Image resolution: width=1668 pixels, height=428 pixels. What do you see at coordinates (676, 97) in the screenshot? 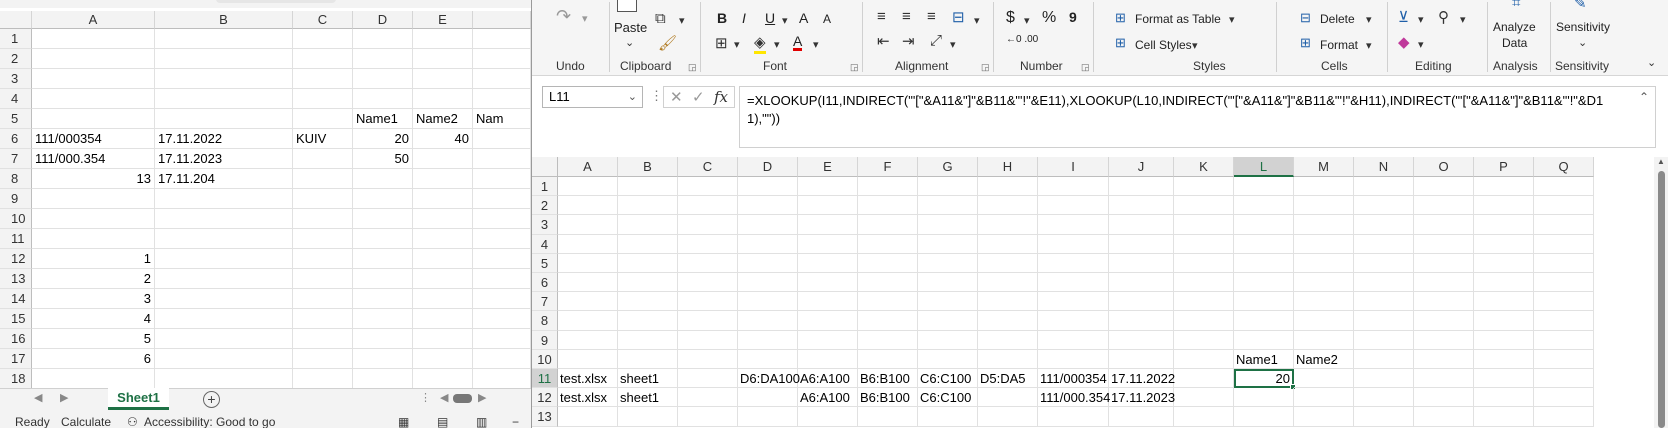
I see `cancel-icon: ✕` at bounding box center [676, 97].